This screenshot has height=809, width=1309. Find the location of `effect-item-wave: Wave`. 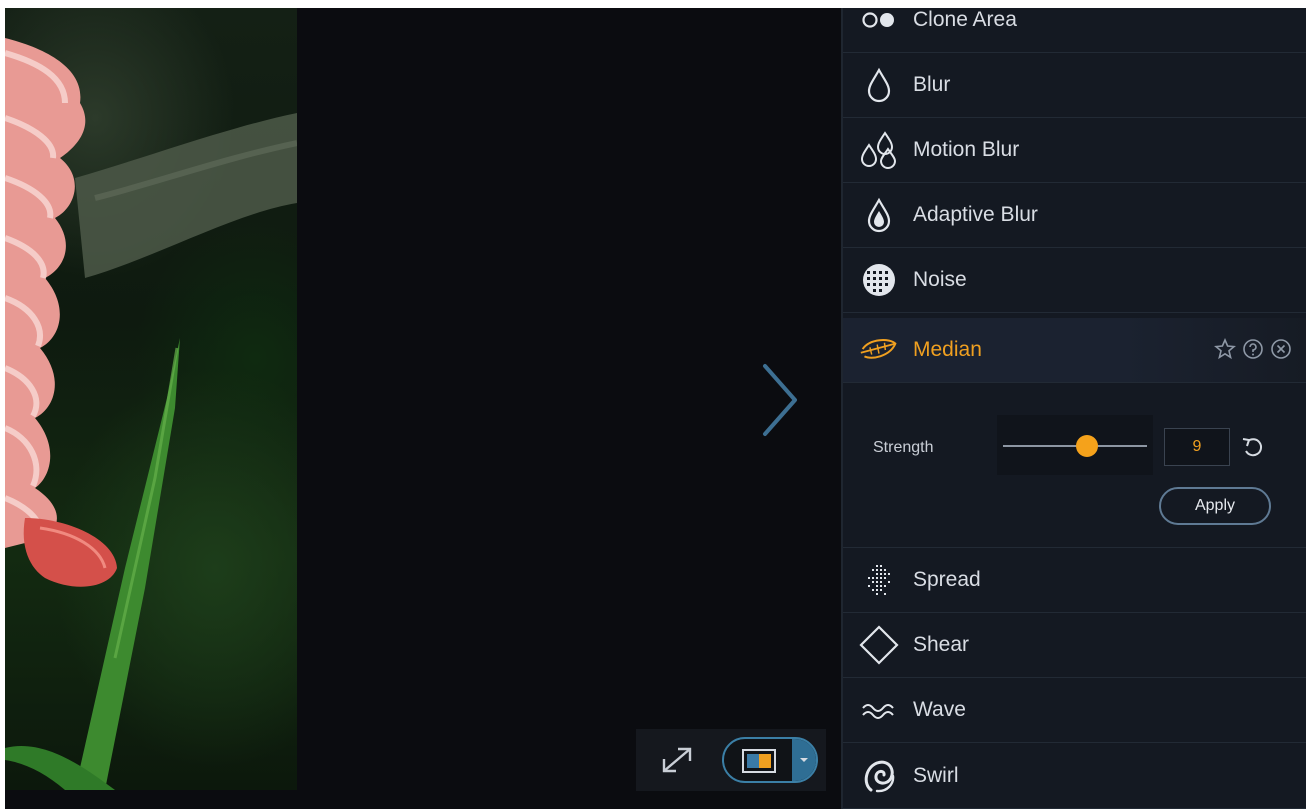

effect-item-wave: Wave is located at coordinates (1074, 710).